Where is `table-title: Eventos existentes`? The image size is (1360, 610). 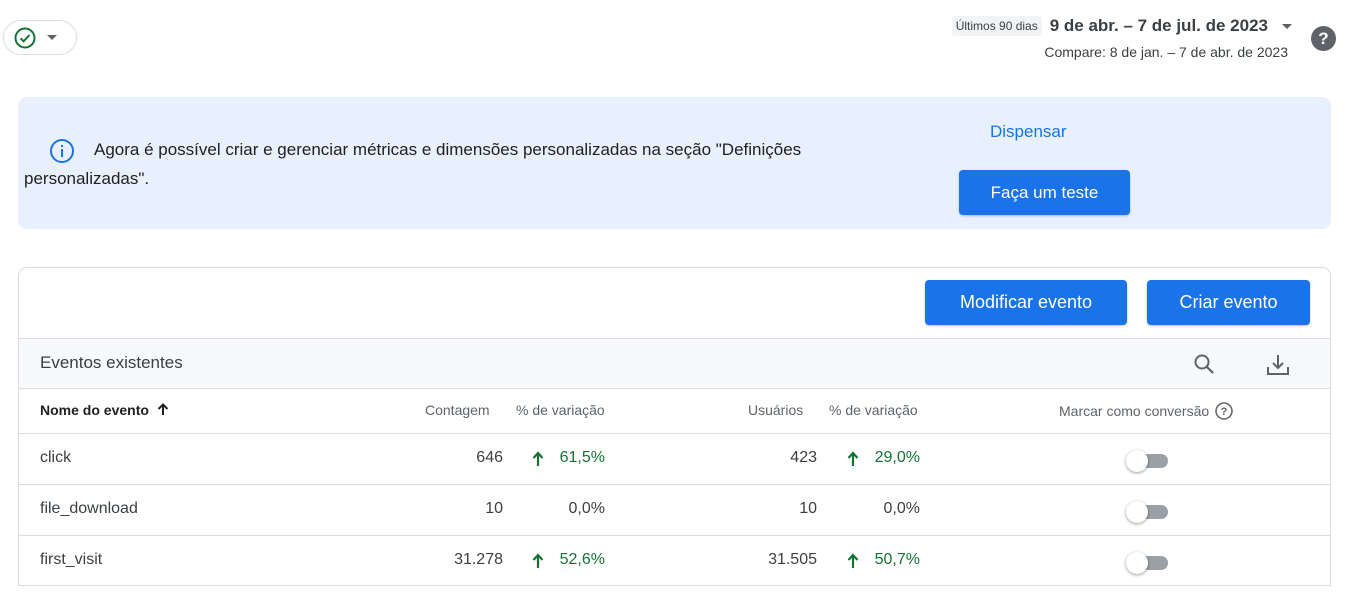
table-title: Eventos existentes is located at coordinates (111, 362).